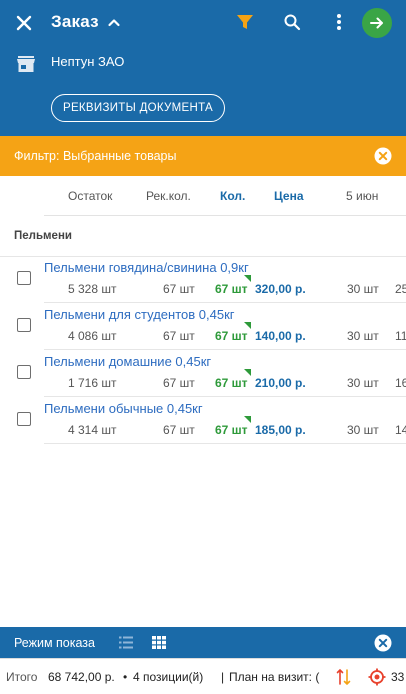 Image resolution: width=406 pixels, height=694 pixels. I want to click on totals-sum: 68 742,00 р., so click(81, 677).